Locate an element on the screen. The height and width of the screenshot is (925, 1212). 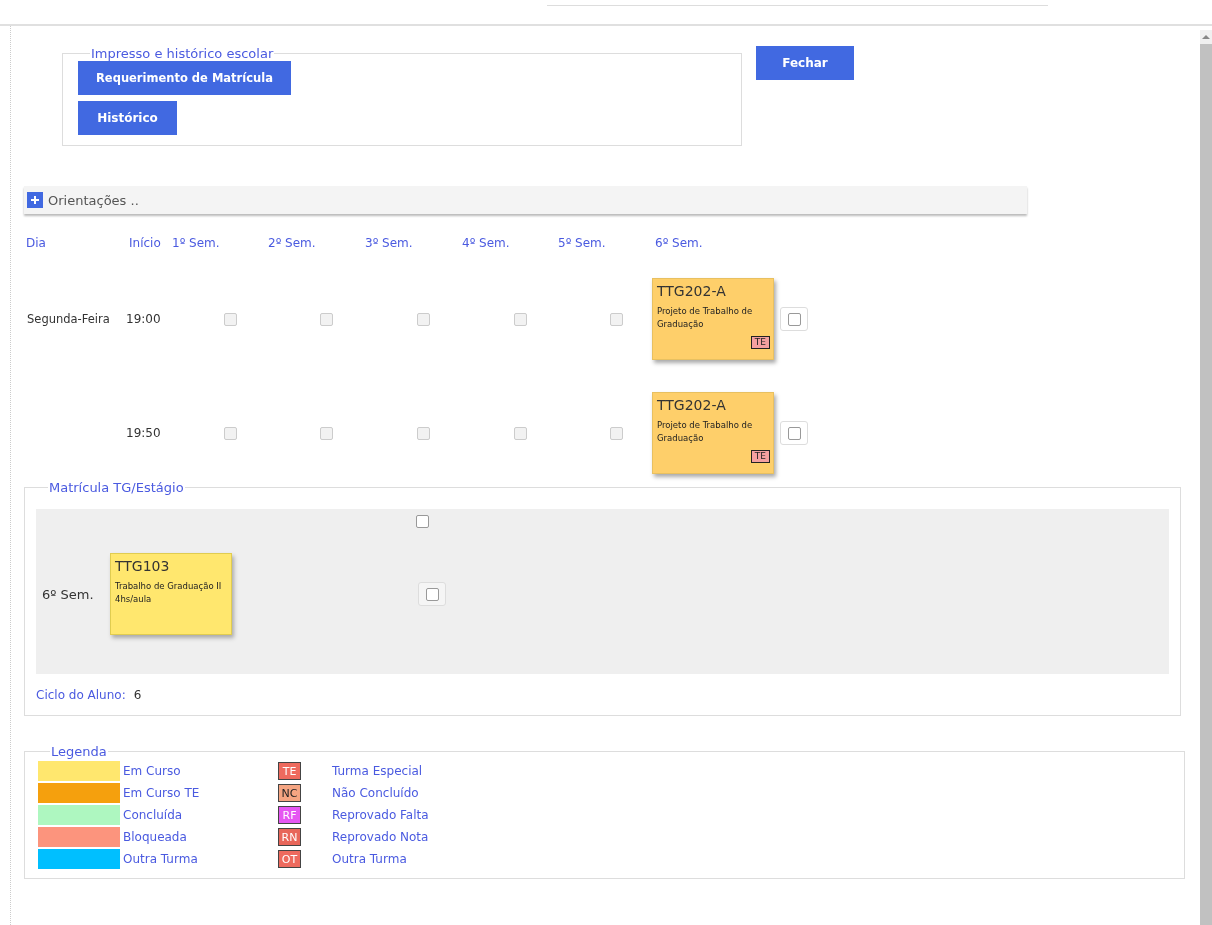
column-header: 1º Sem. is located at coordinates (196, 244).